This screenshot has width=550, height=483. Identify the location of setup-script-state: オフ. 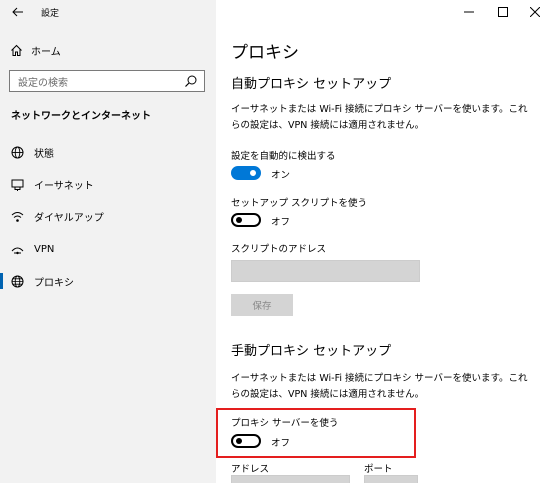
(281, 222).